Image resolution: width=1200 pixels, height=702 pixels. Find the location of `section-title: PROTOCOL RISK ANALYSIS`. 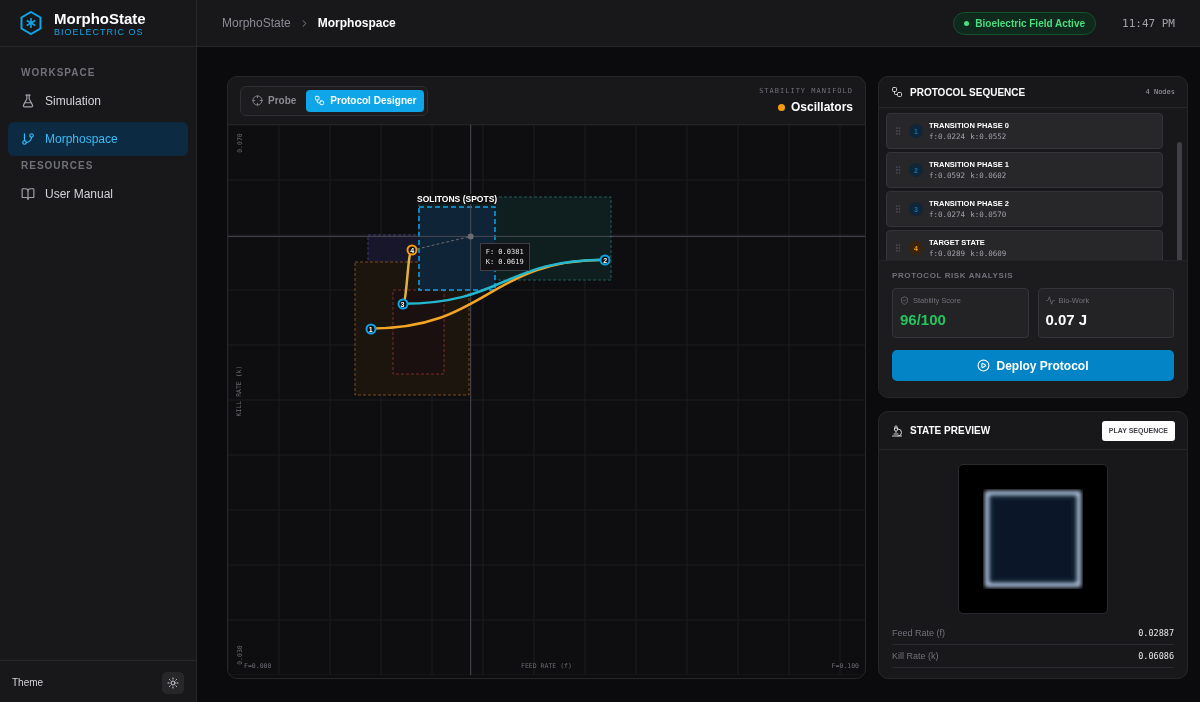

section-title: PROTOCOL RISK ANALYSIS is located at coordinates (953, 275).